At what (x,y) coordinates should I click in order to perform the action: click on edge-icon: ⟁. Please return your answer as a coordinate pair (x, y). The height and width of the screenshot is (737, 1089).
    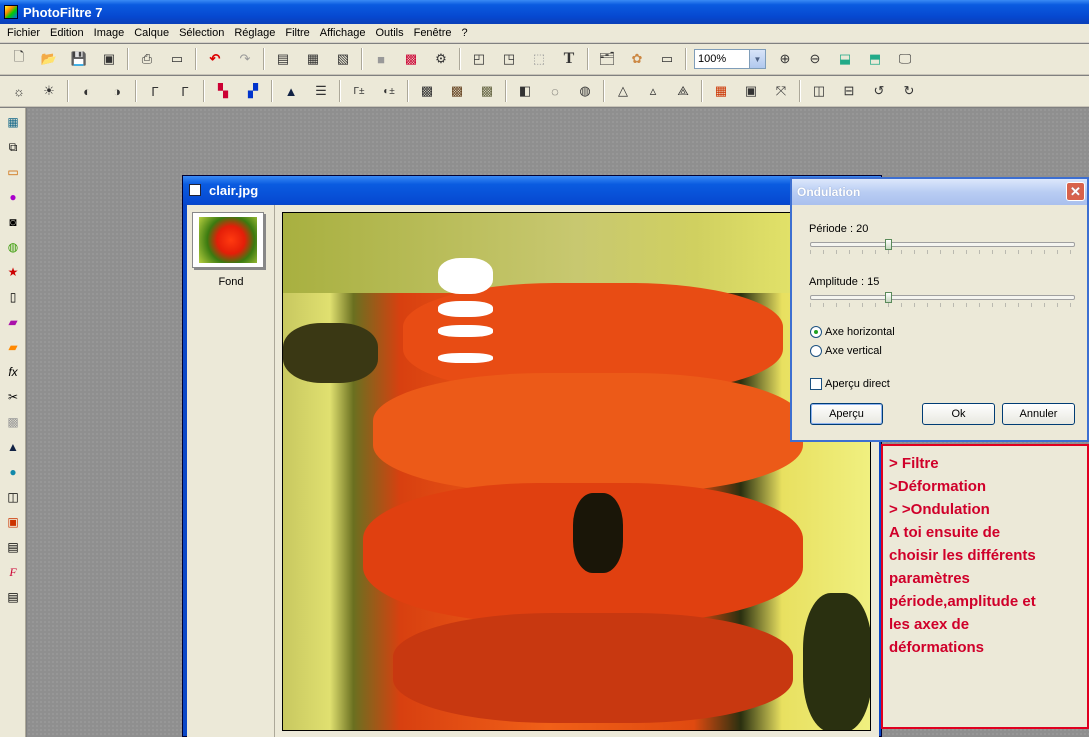
    Looking at the image, I should click on (683, 91).